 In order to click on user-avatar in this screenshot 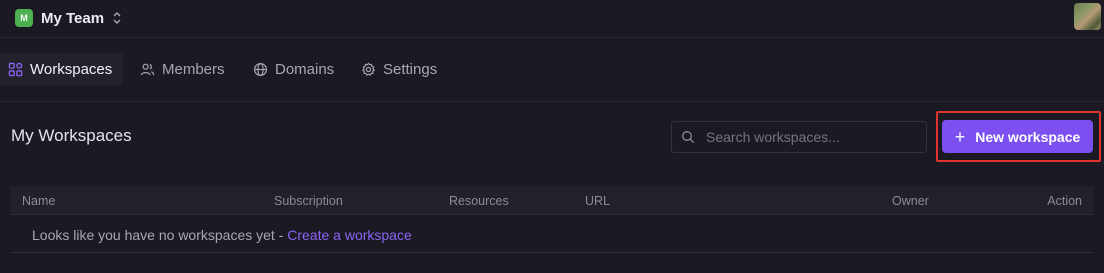, I will do `click(1087, 16)`.